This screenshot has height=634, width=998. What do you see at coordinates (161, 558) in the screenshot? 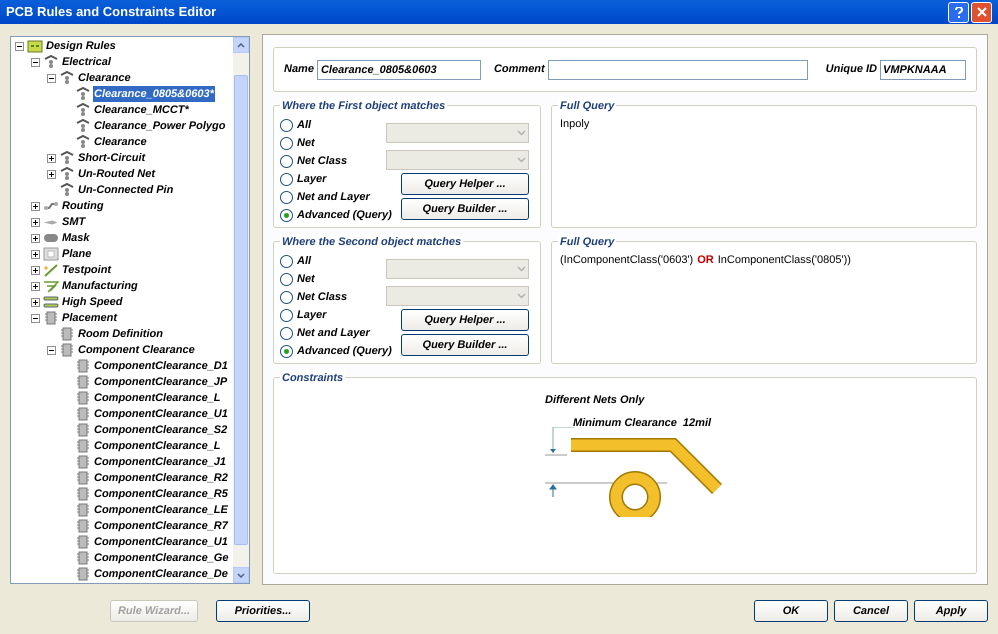
I see `tree-item: ComponentClearance_Ge` at bounding box center [161, 558].